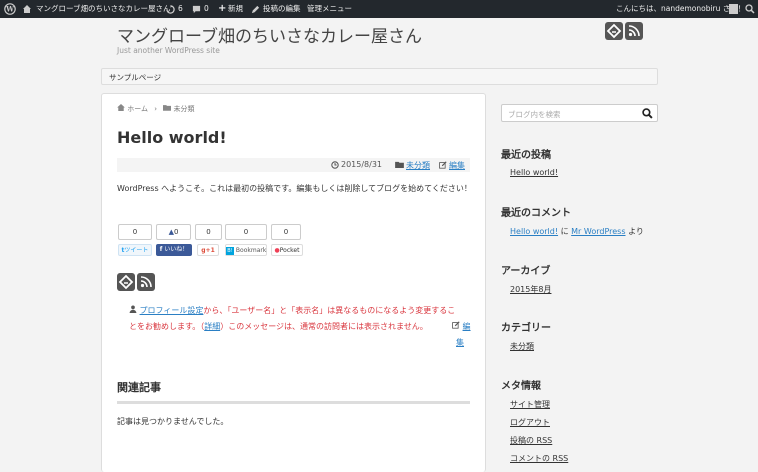 This screenshot has width=758, height=472. Describe the element at coordinates (329, 9) in the screenshot. I see `admin-menu-link: 管理メニュー` at that location.